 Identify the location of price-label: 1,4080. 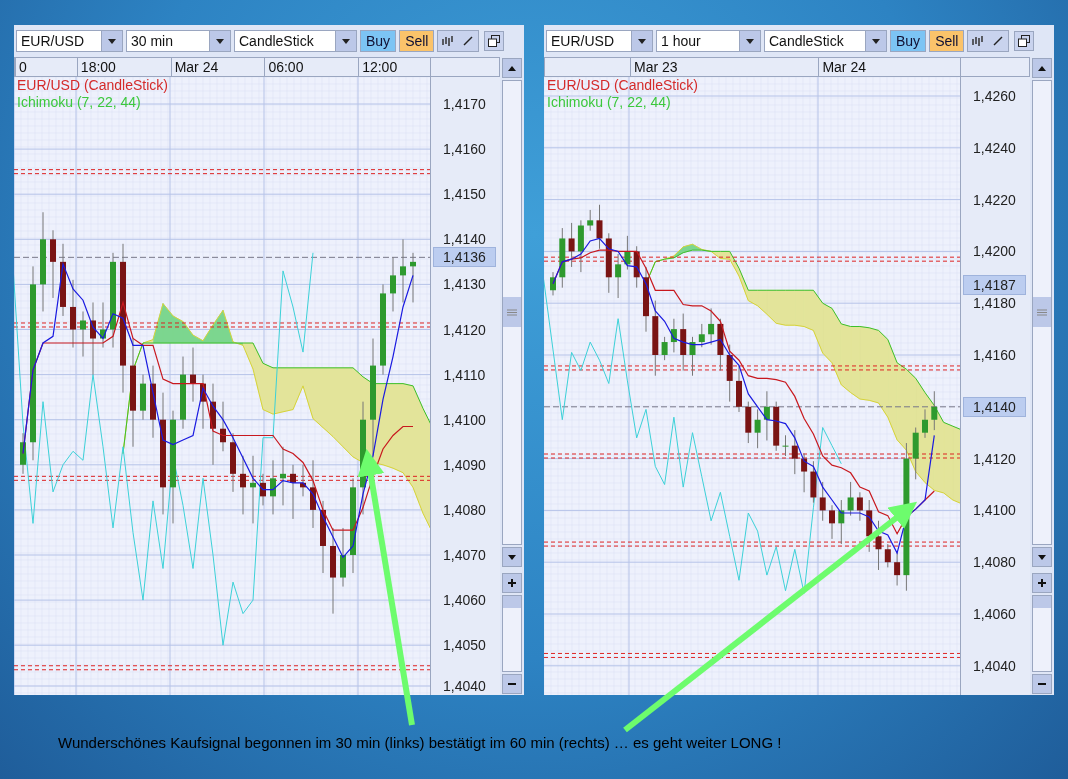
(464, 509).